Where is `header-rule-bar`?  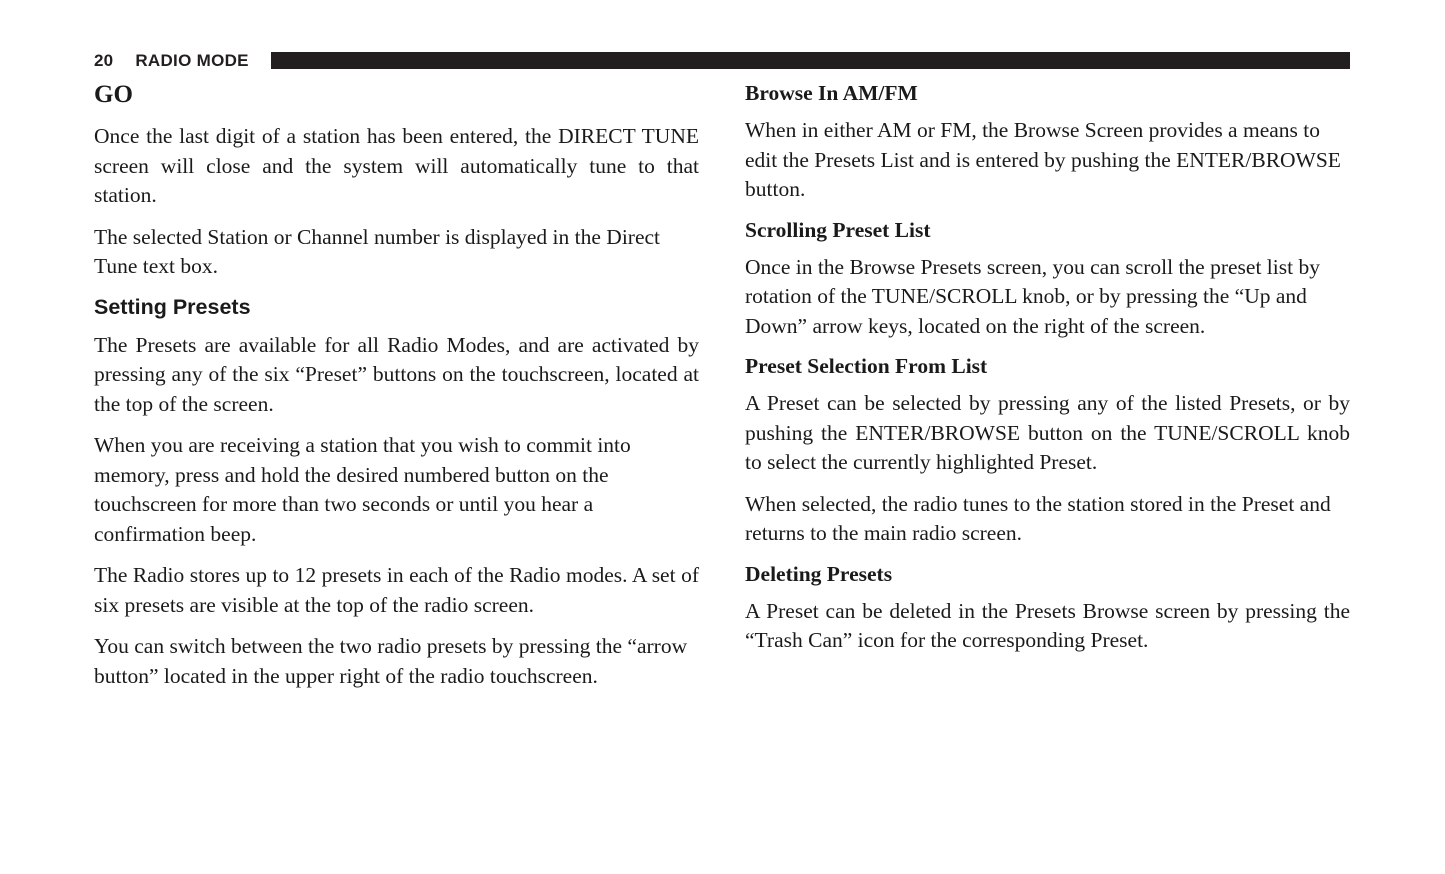 header-rule-bar is located at coordinates (810, 60).